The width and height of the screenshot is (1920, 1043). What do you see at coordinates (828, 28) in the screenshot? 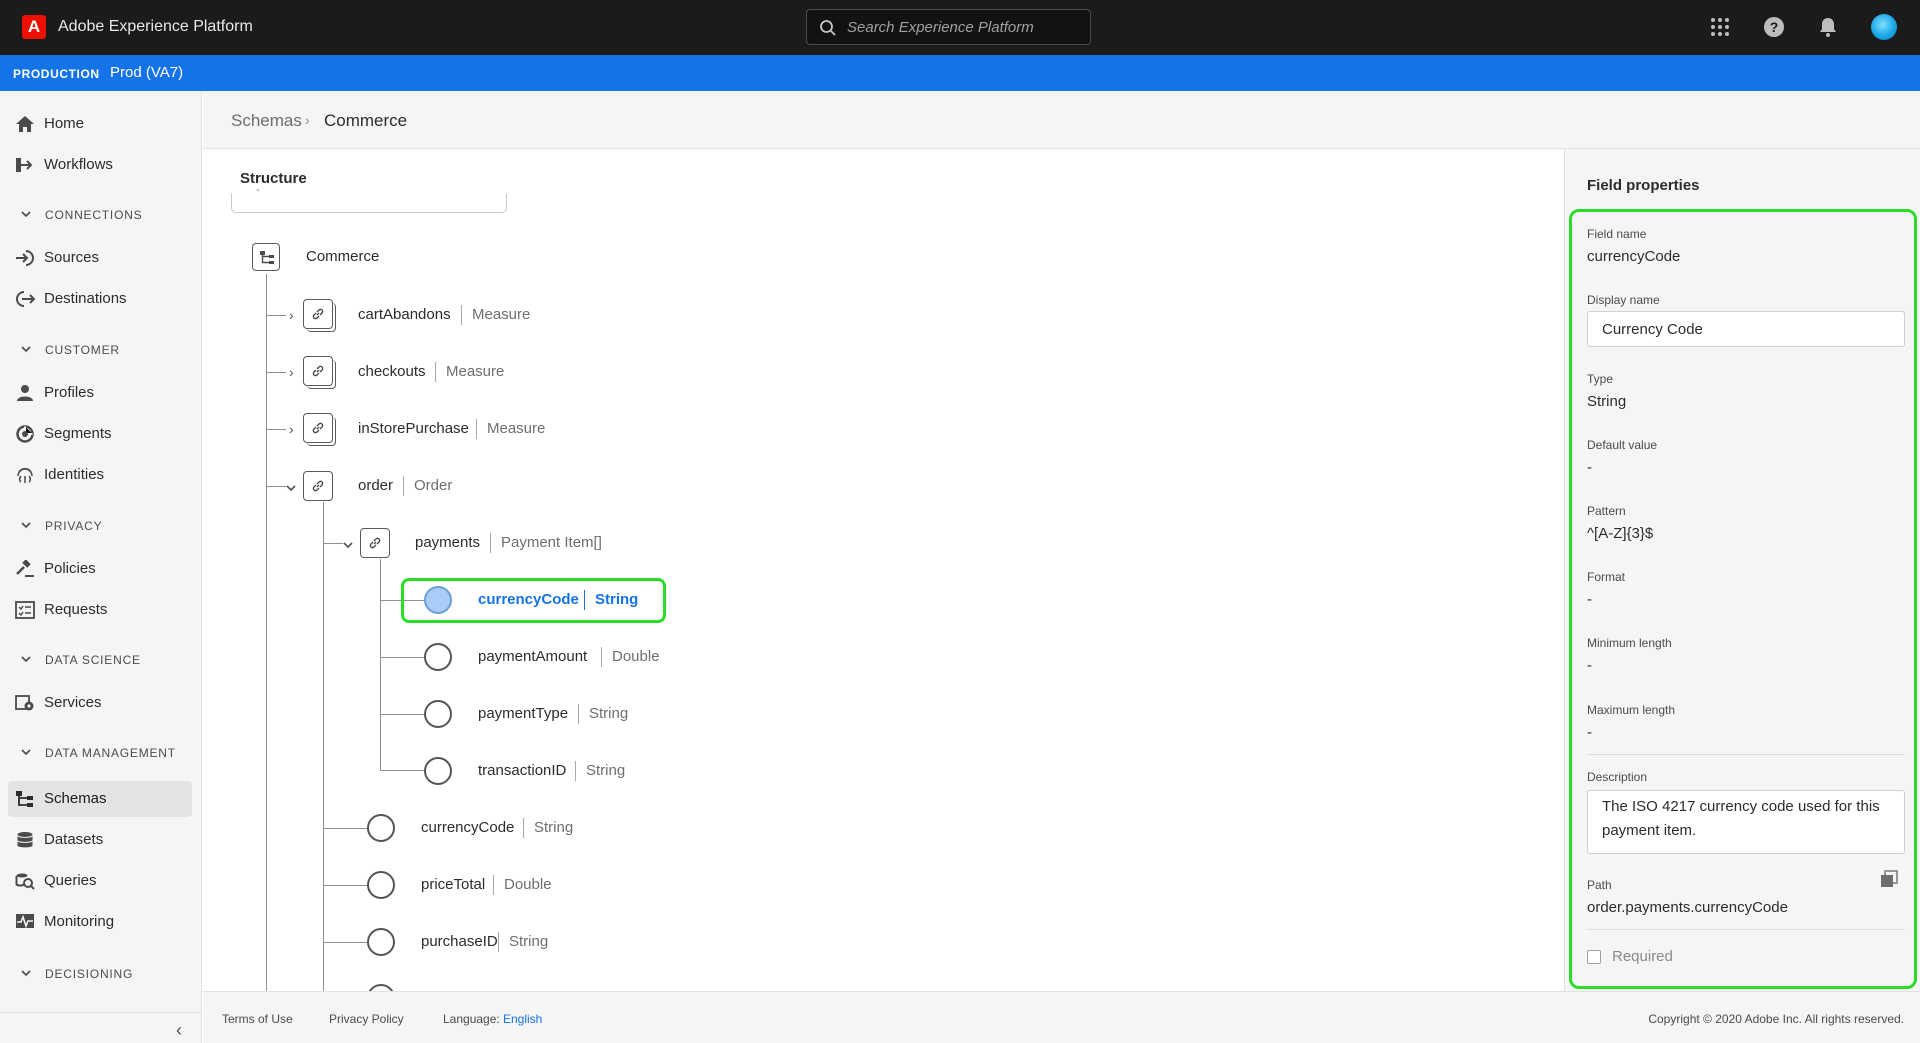
I see `search-icon` at bounding box center [828, 28].